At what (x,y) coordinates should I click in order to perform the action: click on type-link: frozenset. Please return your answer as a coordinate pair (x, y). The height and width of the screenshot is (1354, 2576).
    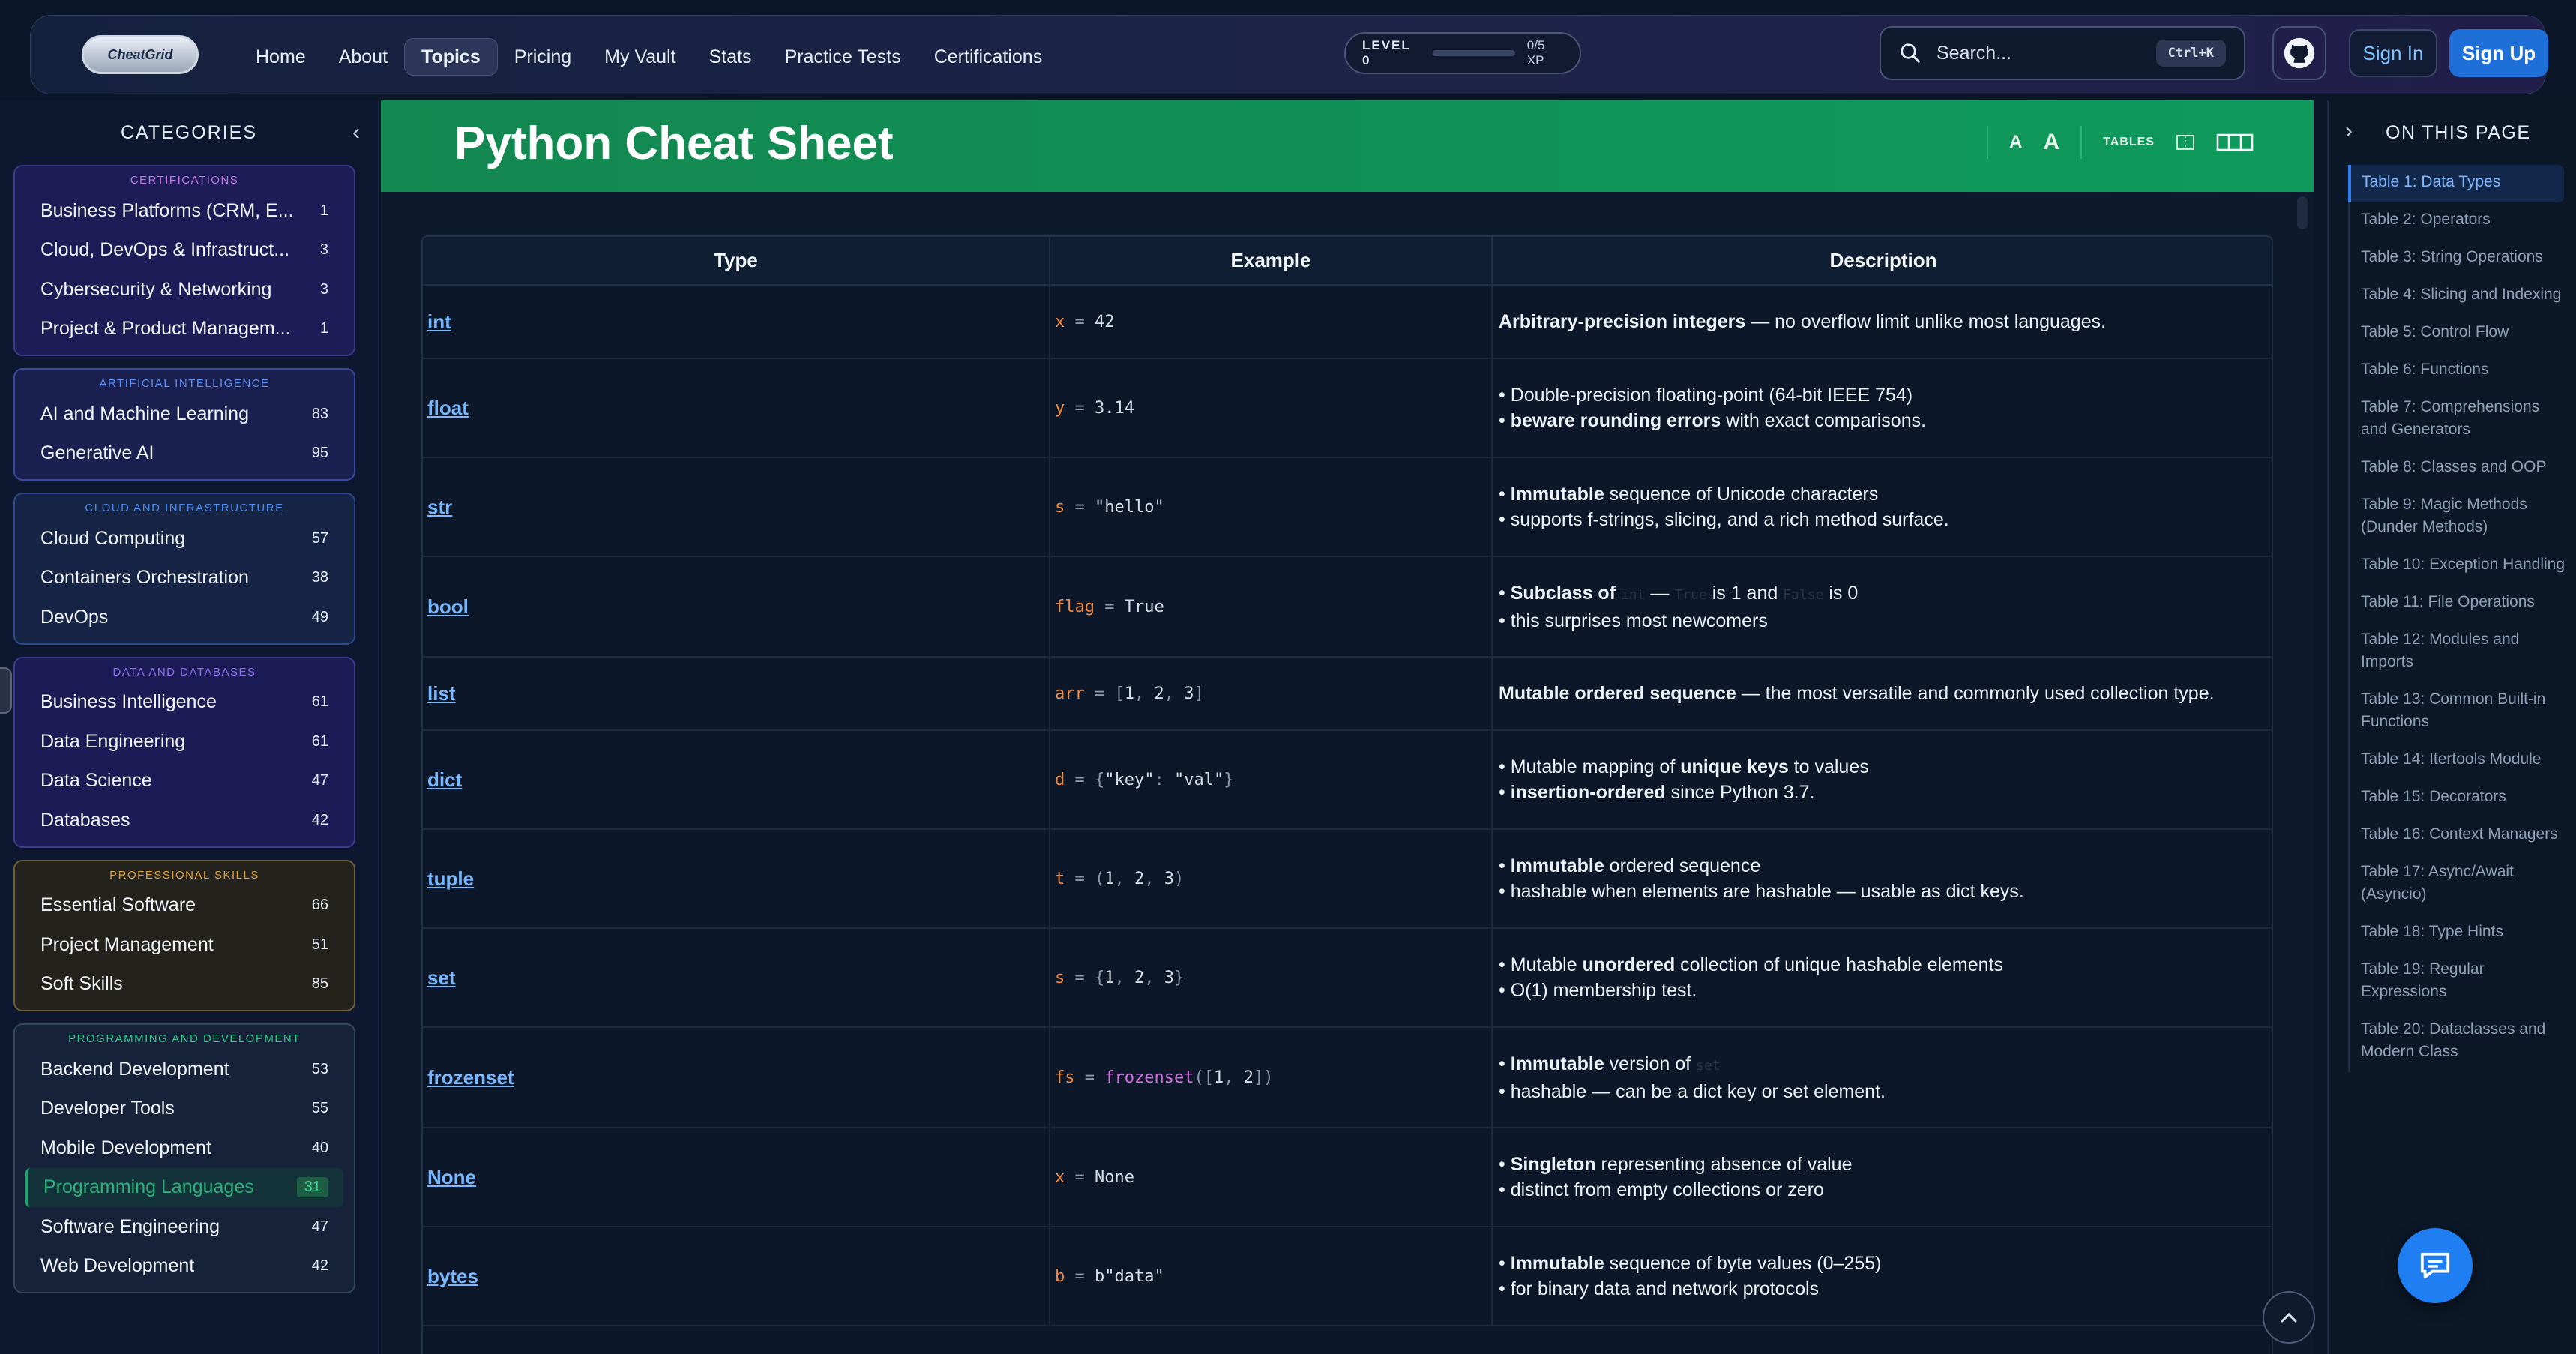
    Looking at the image, I should click on (471, 1077).